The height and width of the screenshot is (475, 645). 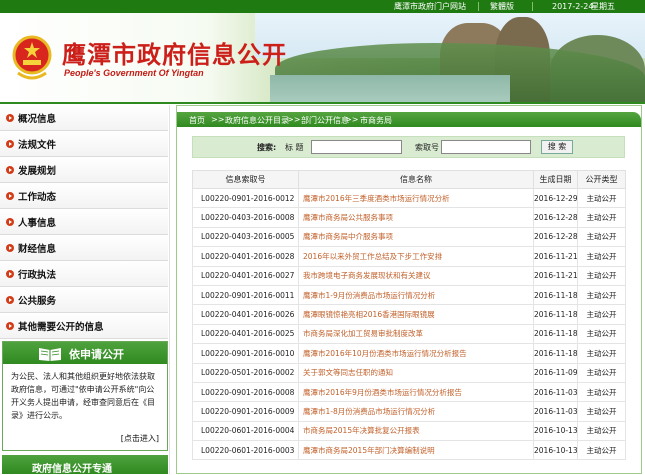 I want to click on cell-name-link: 关于郭文等同志任职的通知, so click(x=416, y=372).